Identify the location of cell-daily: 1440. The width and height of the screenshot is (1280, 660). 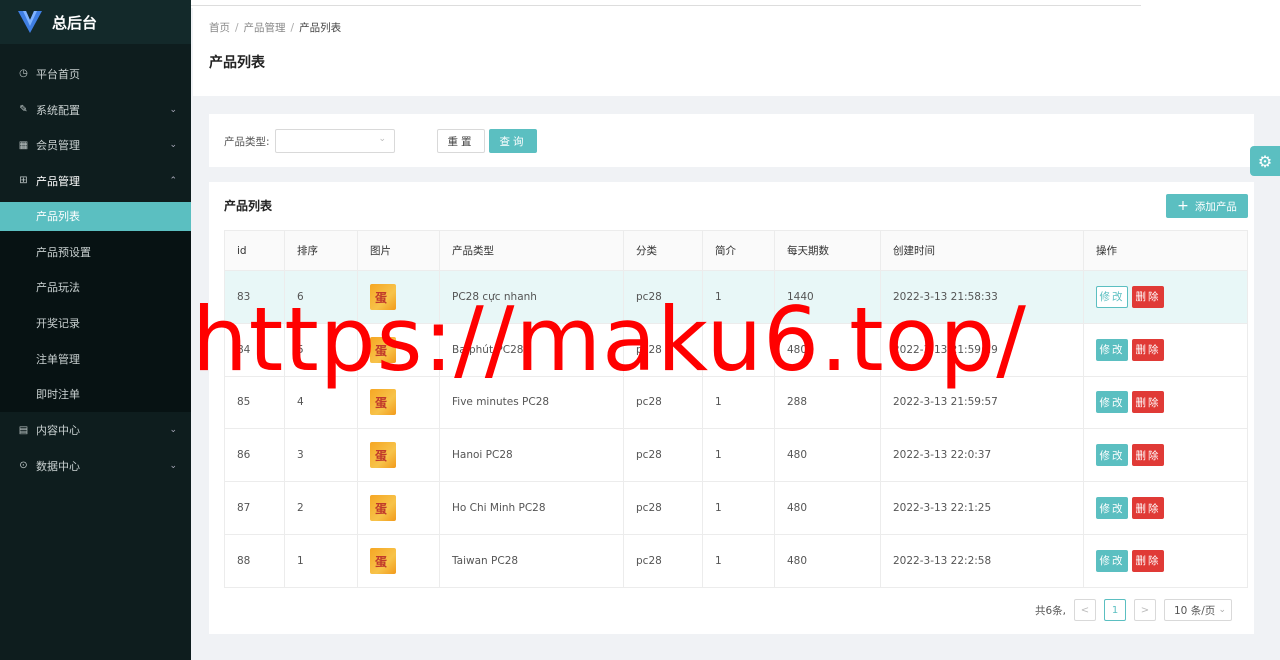
(827, 297).